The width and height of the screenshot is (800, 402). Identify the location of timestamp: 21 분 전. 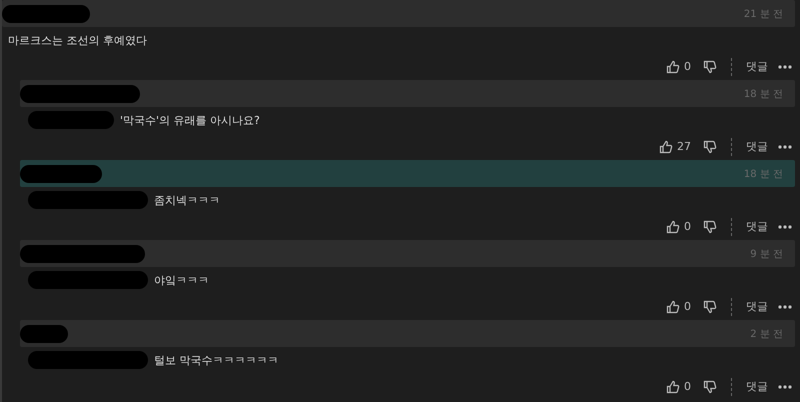
(763, 14).